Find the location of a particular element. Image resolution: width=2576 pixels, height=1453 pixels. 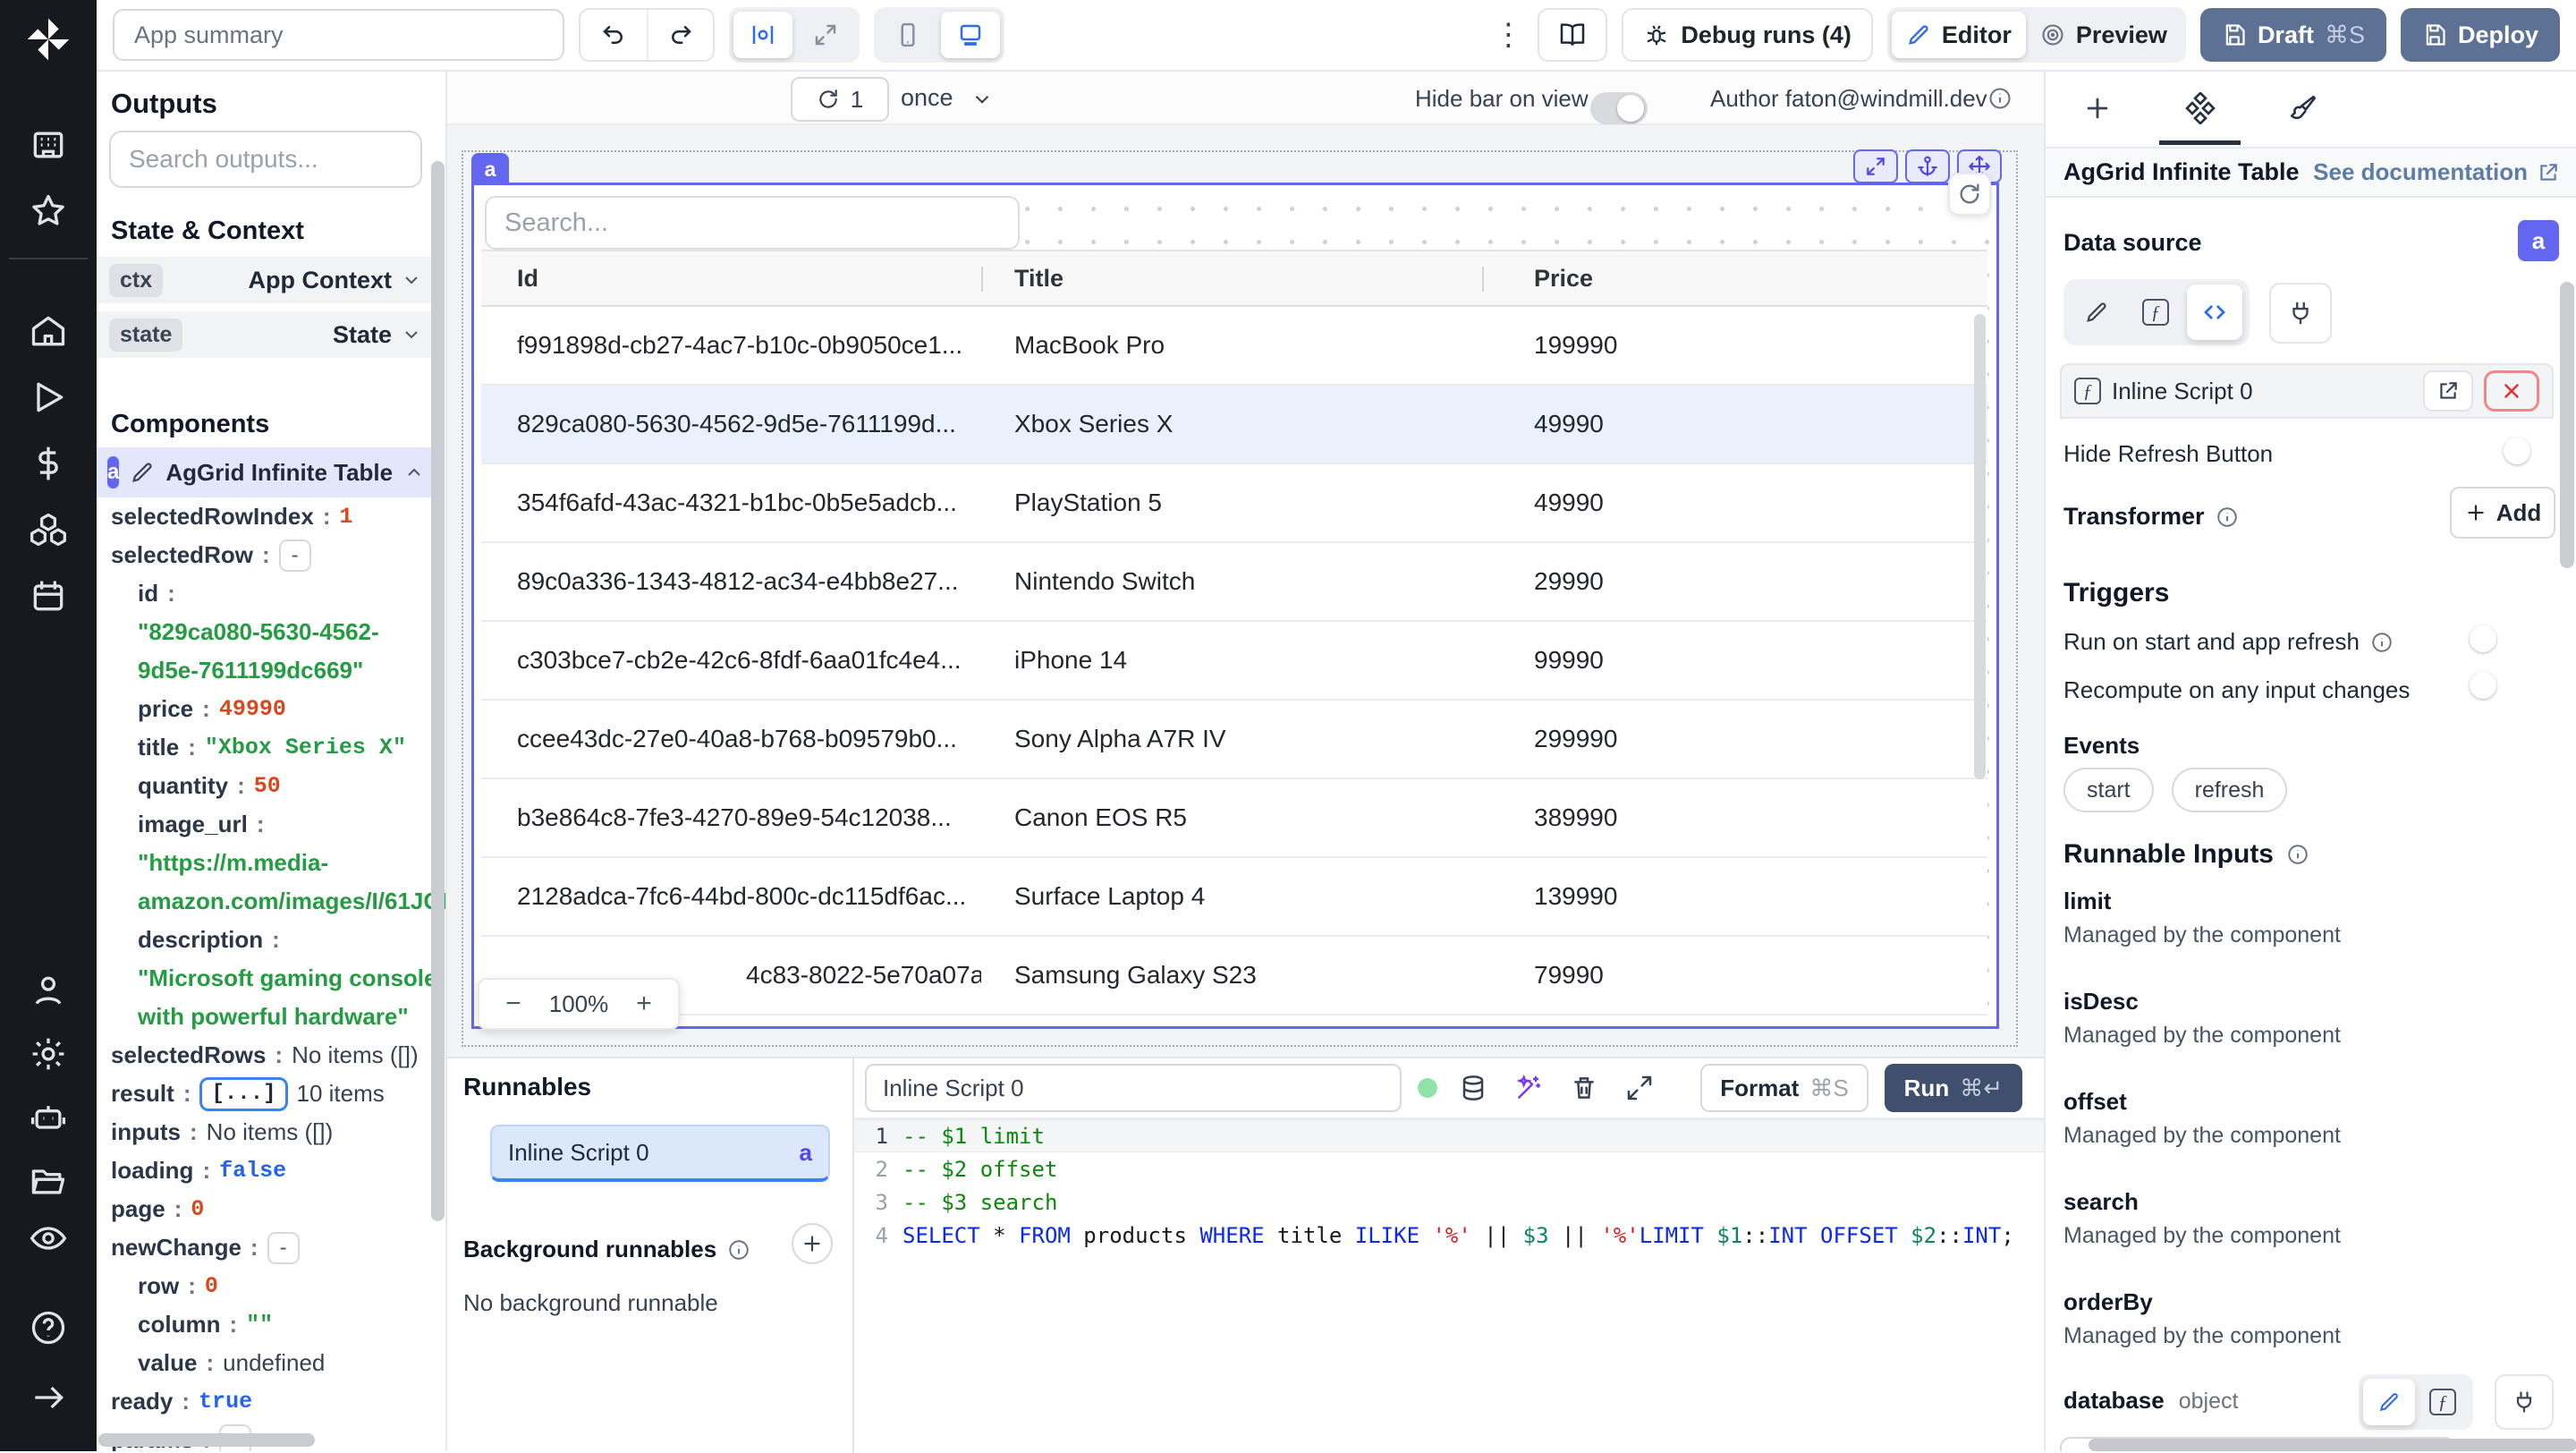

variables-icon is located at coordinates (48, 463).